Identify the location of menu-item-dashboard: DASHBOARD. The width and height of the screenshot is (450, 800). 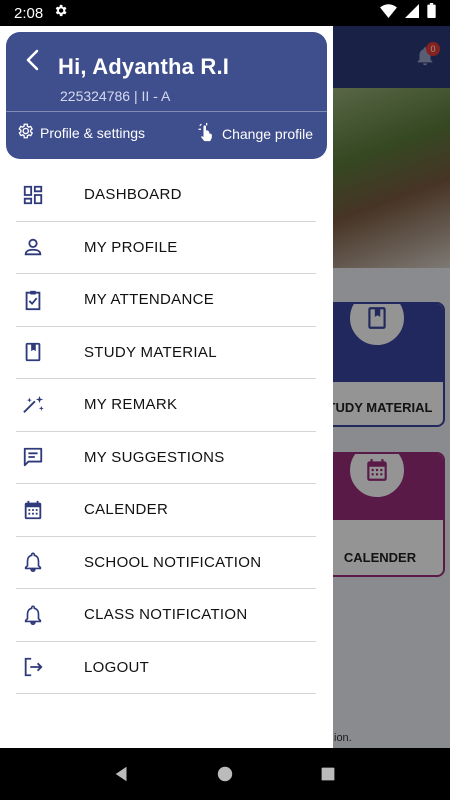
(166, 195).